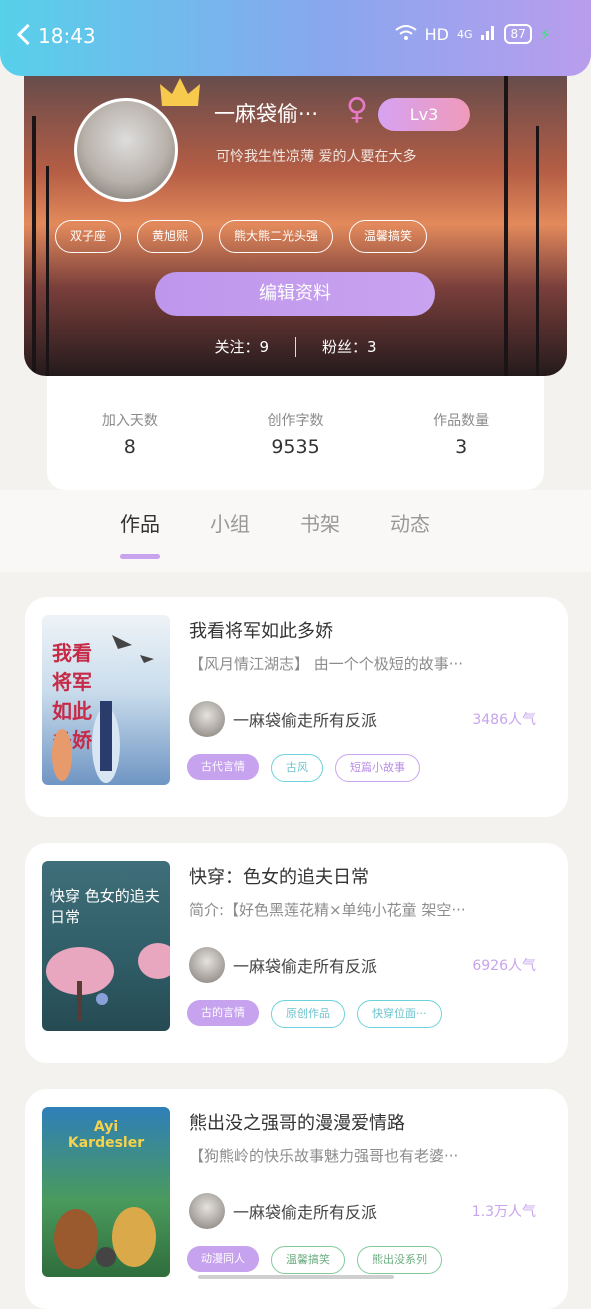  I want to click on stat-value: 8, so click(129, 447).